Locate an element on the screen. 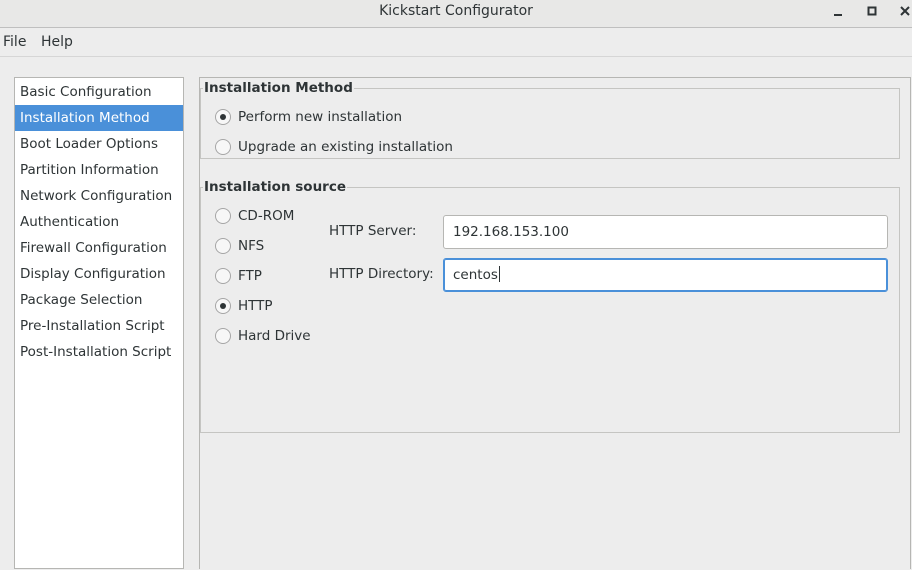 This screenshot has width=912, height=570. sidebar-item-installation-method: Installation Method is located at coordinates (99, 118).